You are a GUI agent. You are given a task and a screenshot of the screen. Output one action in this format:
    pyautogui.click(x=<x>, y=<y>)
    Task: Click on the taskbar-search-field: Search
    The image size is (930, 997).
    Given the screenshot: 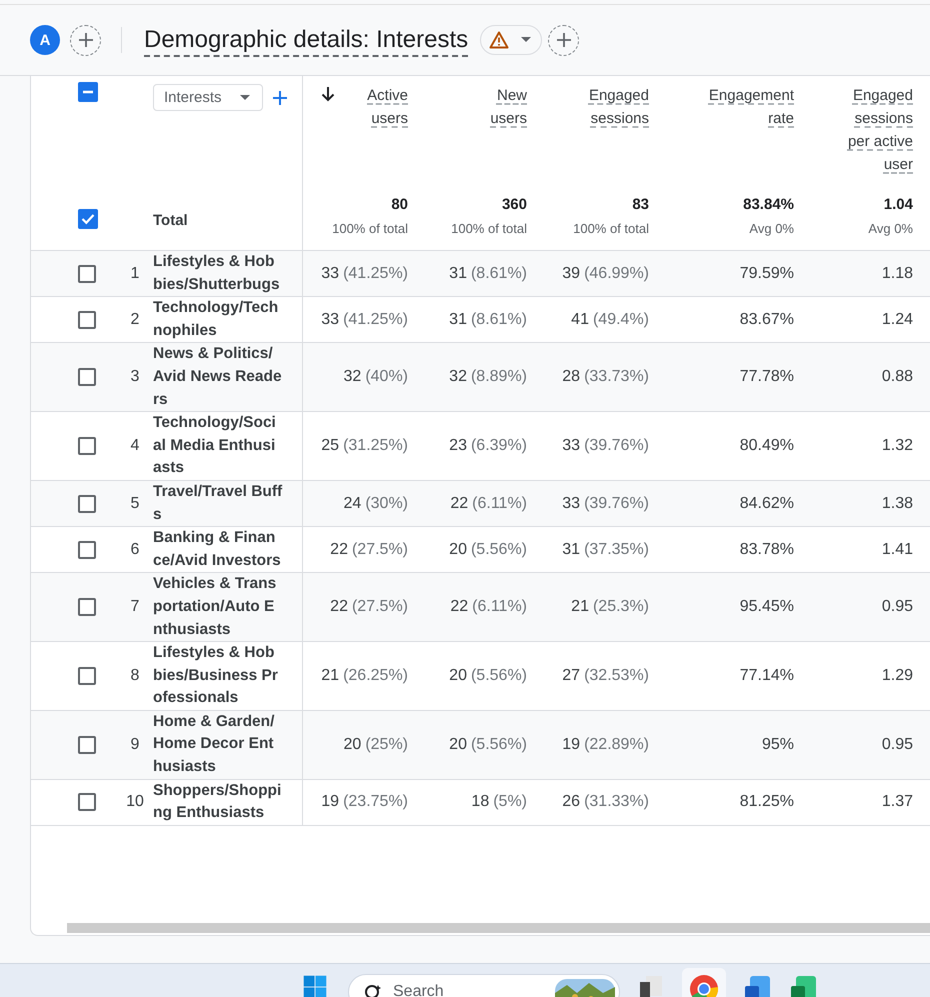 What is the action you would take?
    pyautogui.click(x=484, y=985)
    